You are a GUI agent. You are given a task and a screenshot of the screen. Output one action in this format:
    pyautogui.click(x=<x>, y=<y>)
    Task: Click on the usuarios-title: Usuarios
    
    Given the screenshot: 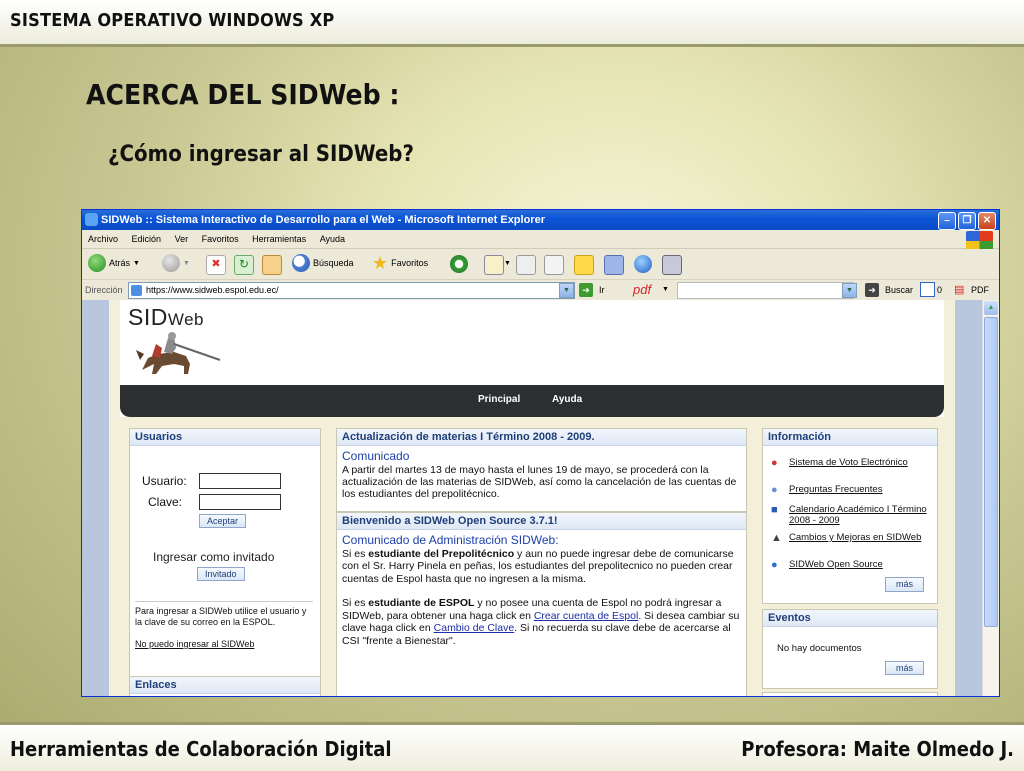 What is the action you would take?
    pyautogui.click(x=225, y=437)
    